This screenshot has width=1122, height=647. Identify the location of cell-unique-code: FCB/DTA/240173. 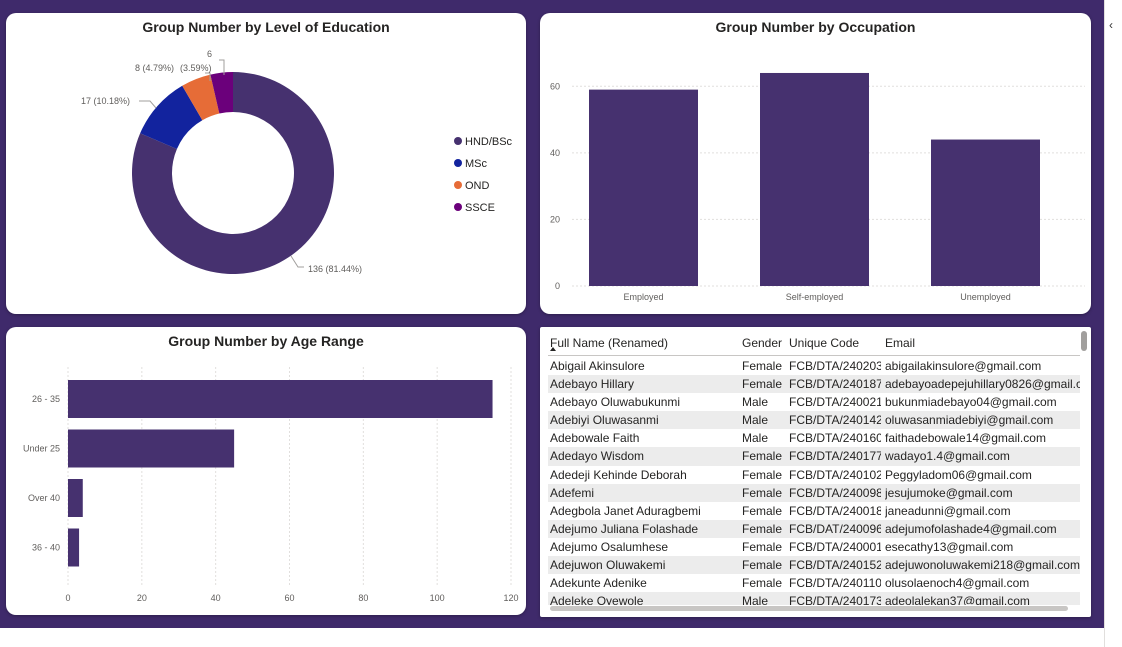
(835, 599).